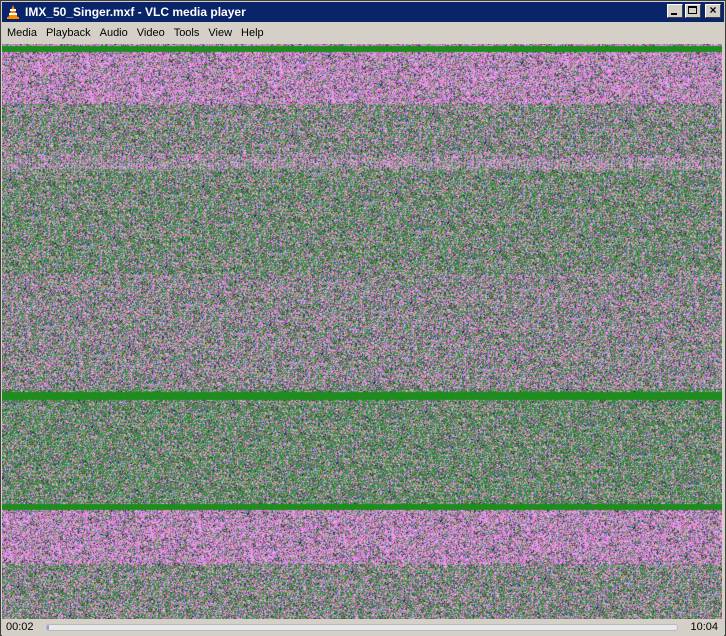 The width and height of the screenshot is (726, 636). I want to click on menu-audio: Audio, so click(113, 33).